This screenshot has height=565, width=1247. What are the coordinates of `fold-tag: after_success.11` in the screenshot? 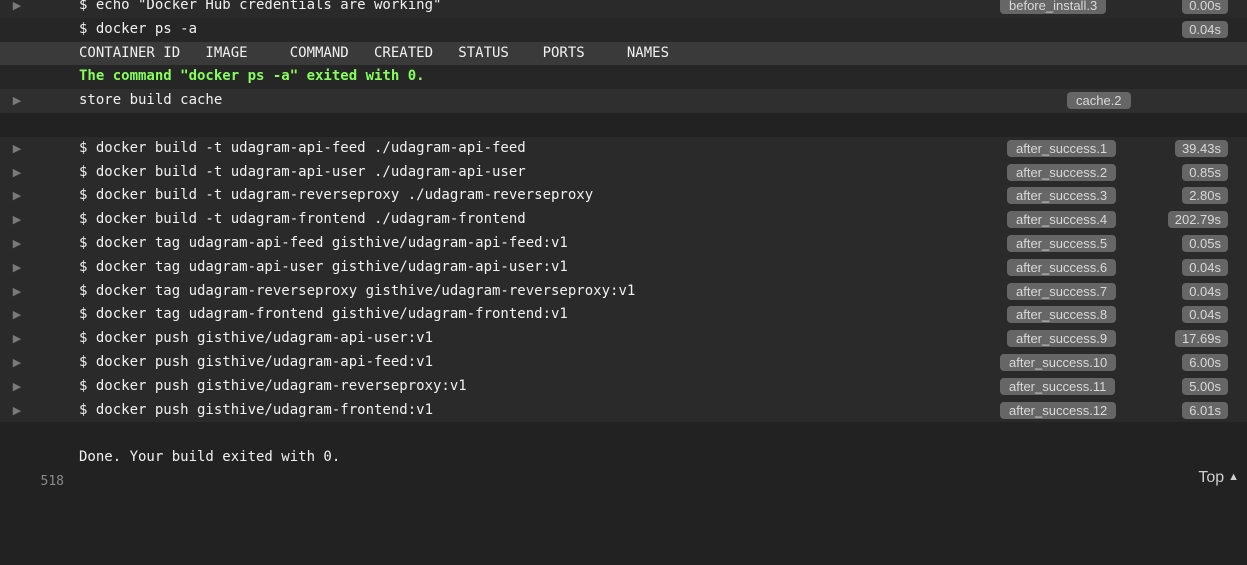 It's located at (1058, 386).